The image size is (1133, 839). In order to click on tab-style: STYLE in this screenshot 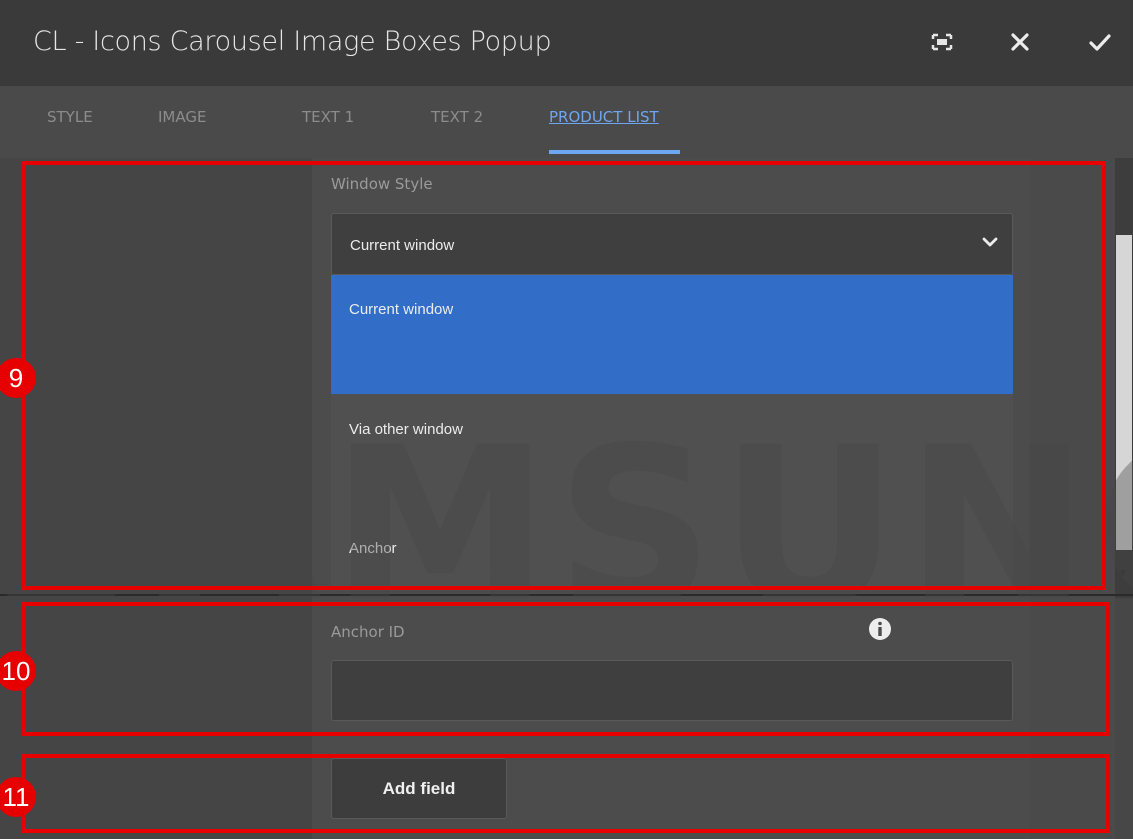, I will do `click(70, 117)`.